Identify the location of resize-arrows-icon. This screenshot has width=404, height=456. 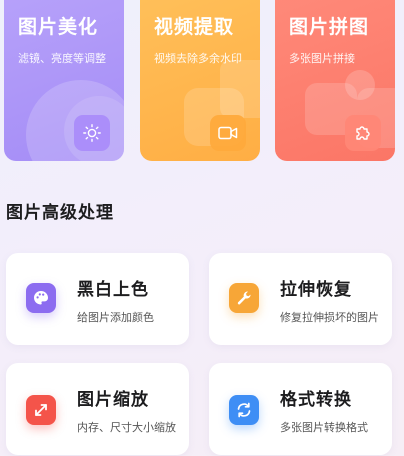
(41, 410).